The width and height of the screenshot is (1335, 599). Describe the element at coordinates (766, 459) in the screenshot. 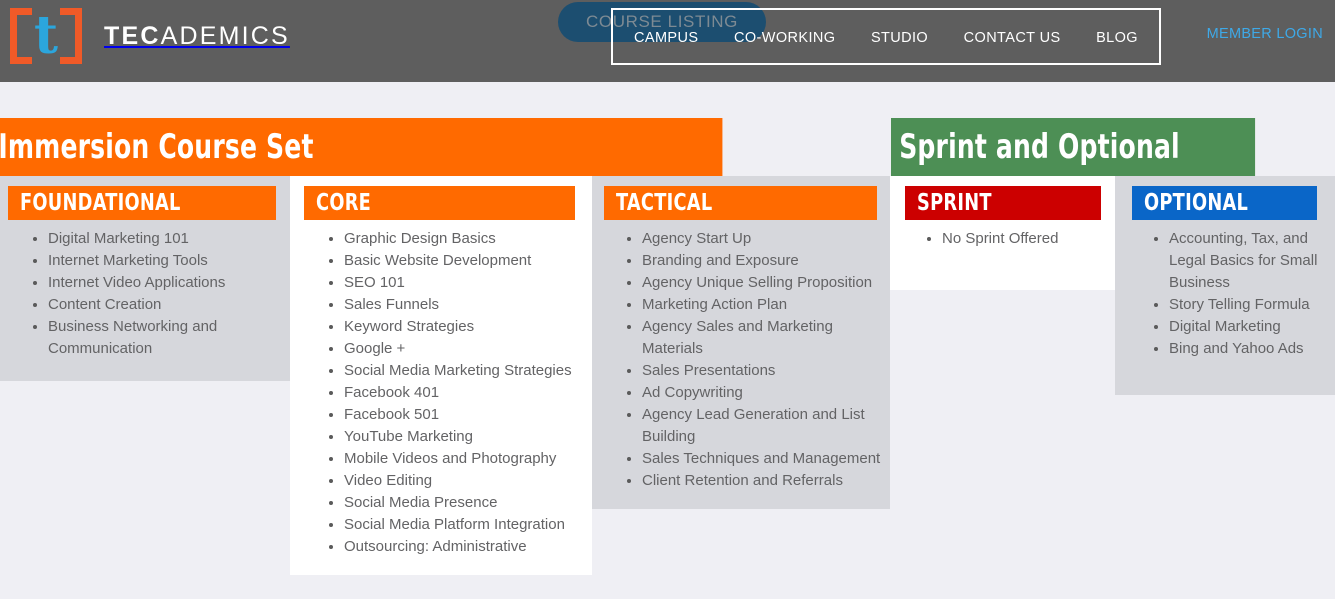

I see `list-item: Sales Techniques and Management` at that location.